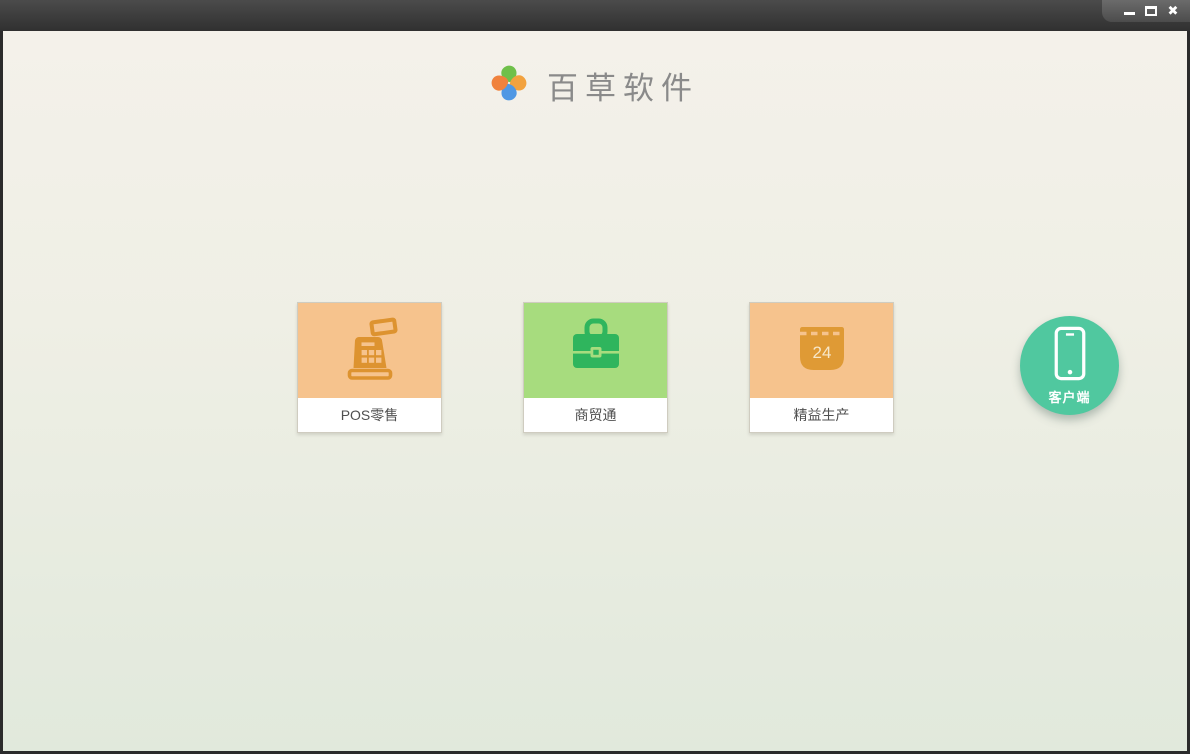 The width and height of the screenshot is (1190, 754). I want to click on card-icon-area: 24, so click(821, 350).